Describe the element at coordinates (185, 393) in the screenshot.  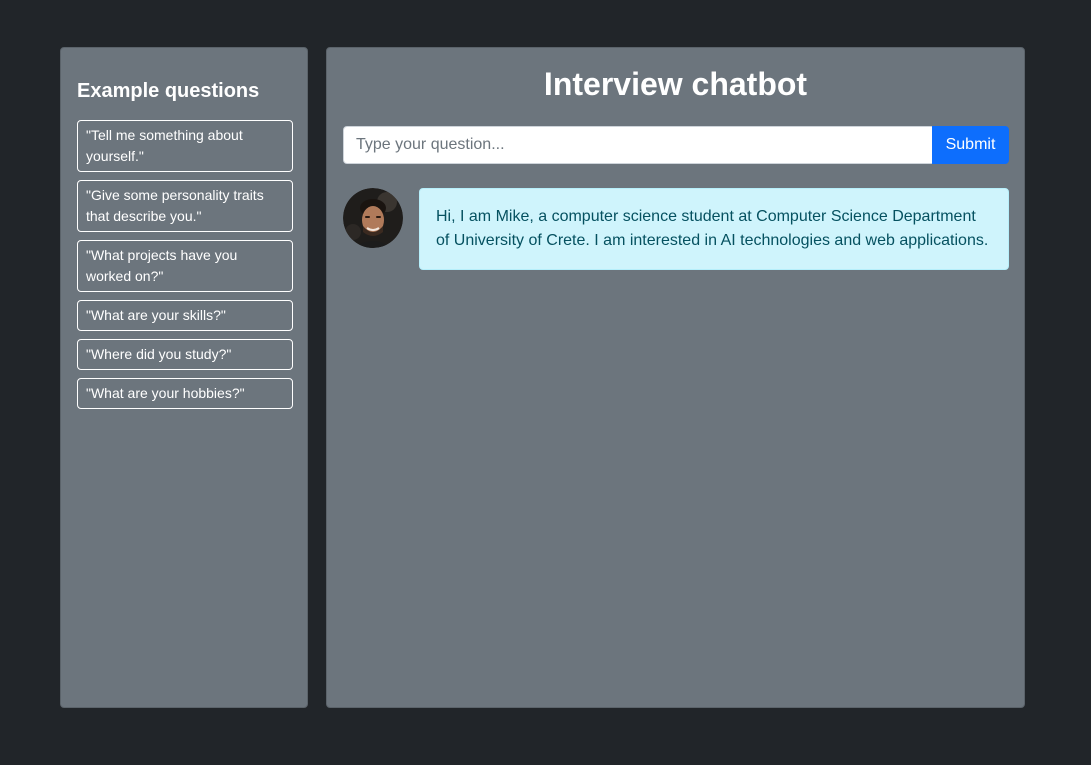
I see `example-question-item: "What are your hobbies?"` at that location.